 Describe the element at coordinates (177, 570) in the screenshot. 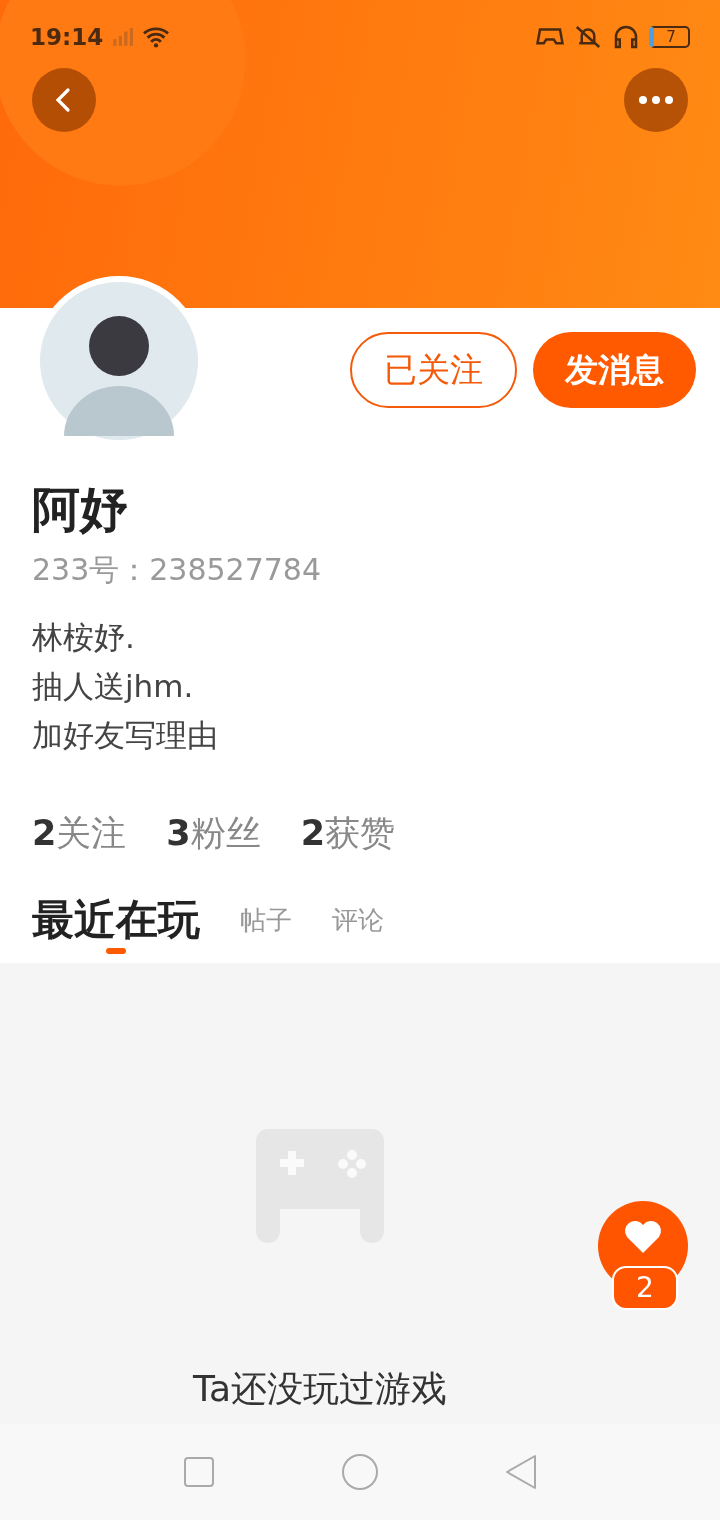

I see `user-id: 233号：238527784` at that location.